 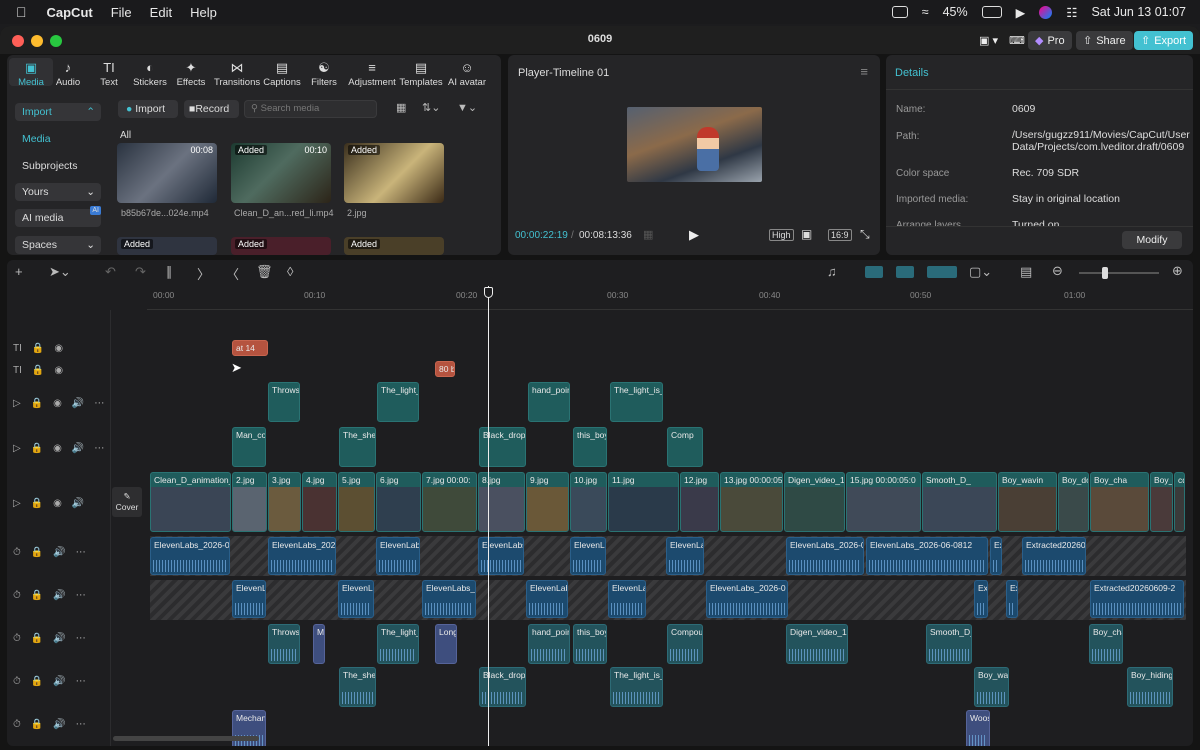 What do you see at coordinates (191, 75) in the screenshot?
I see `tab-effects: ✦ Effects` at bounding box center [191, 75].